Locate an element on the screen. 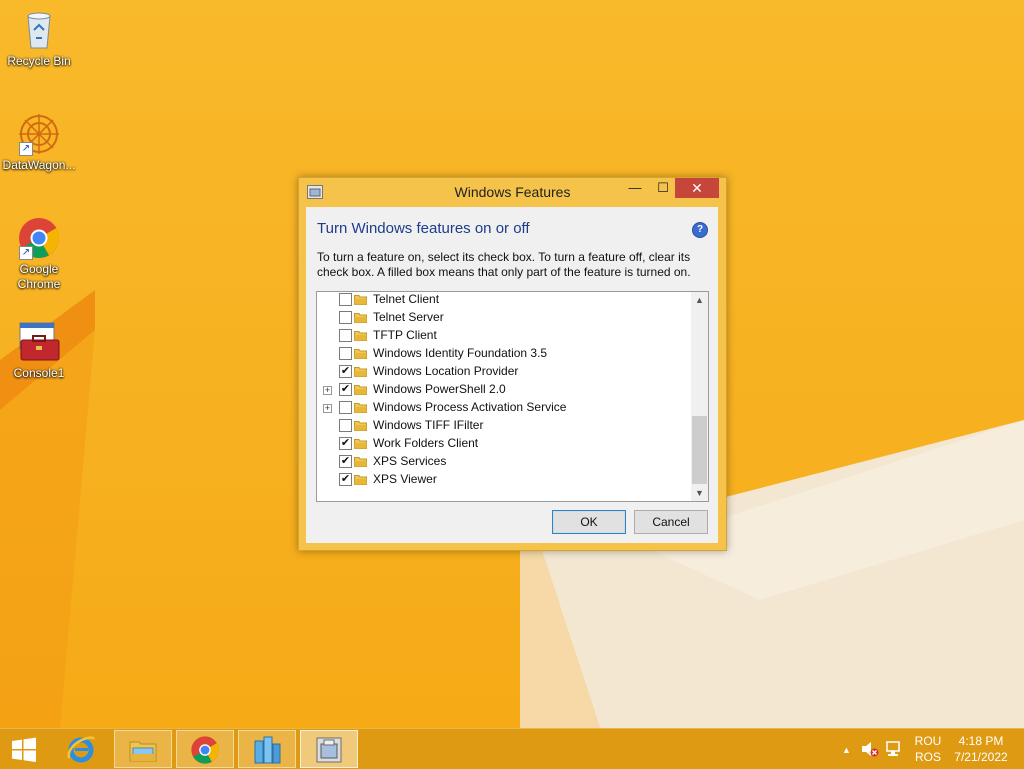 The image size is (1024, 769). feature-row: Windows Identity Foundation 3.5 is located at coordinates (503, 354).